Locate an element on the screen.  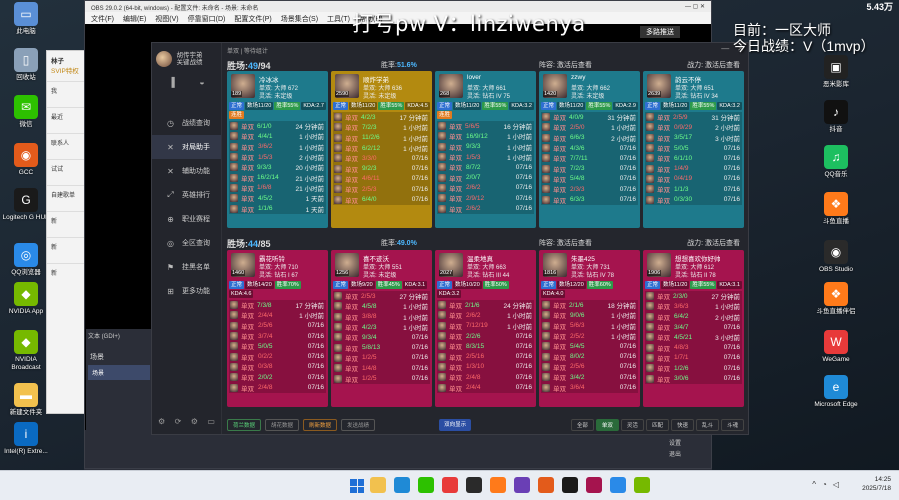
match-row: 单双 0/3/30 07/16 is located at coordinates (693, 199).